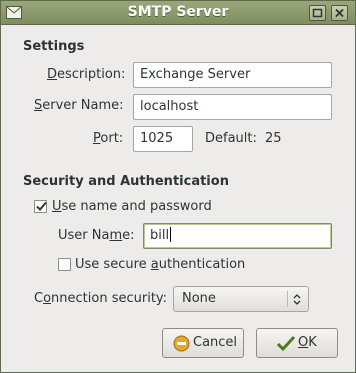  What do you see at coordinates (84, 235) in the screenshot?
I see `user-name-label-pre: User Na` at bounding box center [84, 235].